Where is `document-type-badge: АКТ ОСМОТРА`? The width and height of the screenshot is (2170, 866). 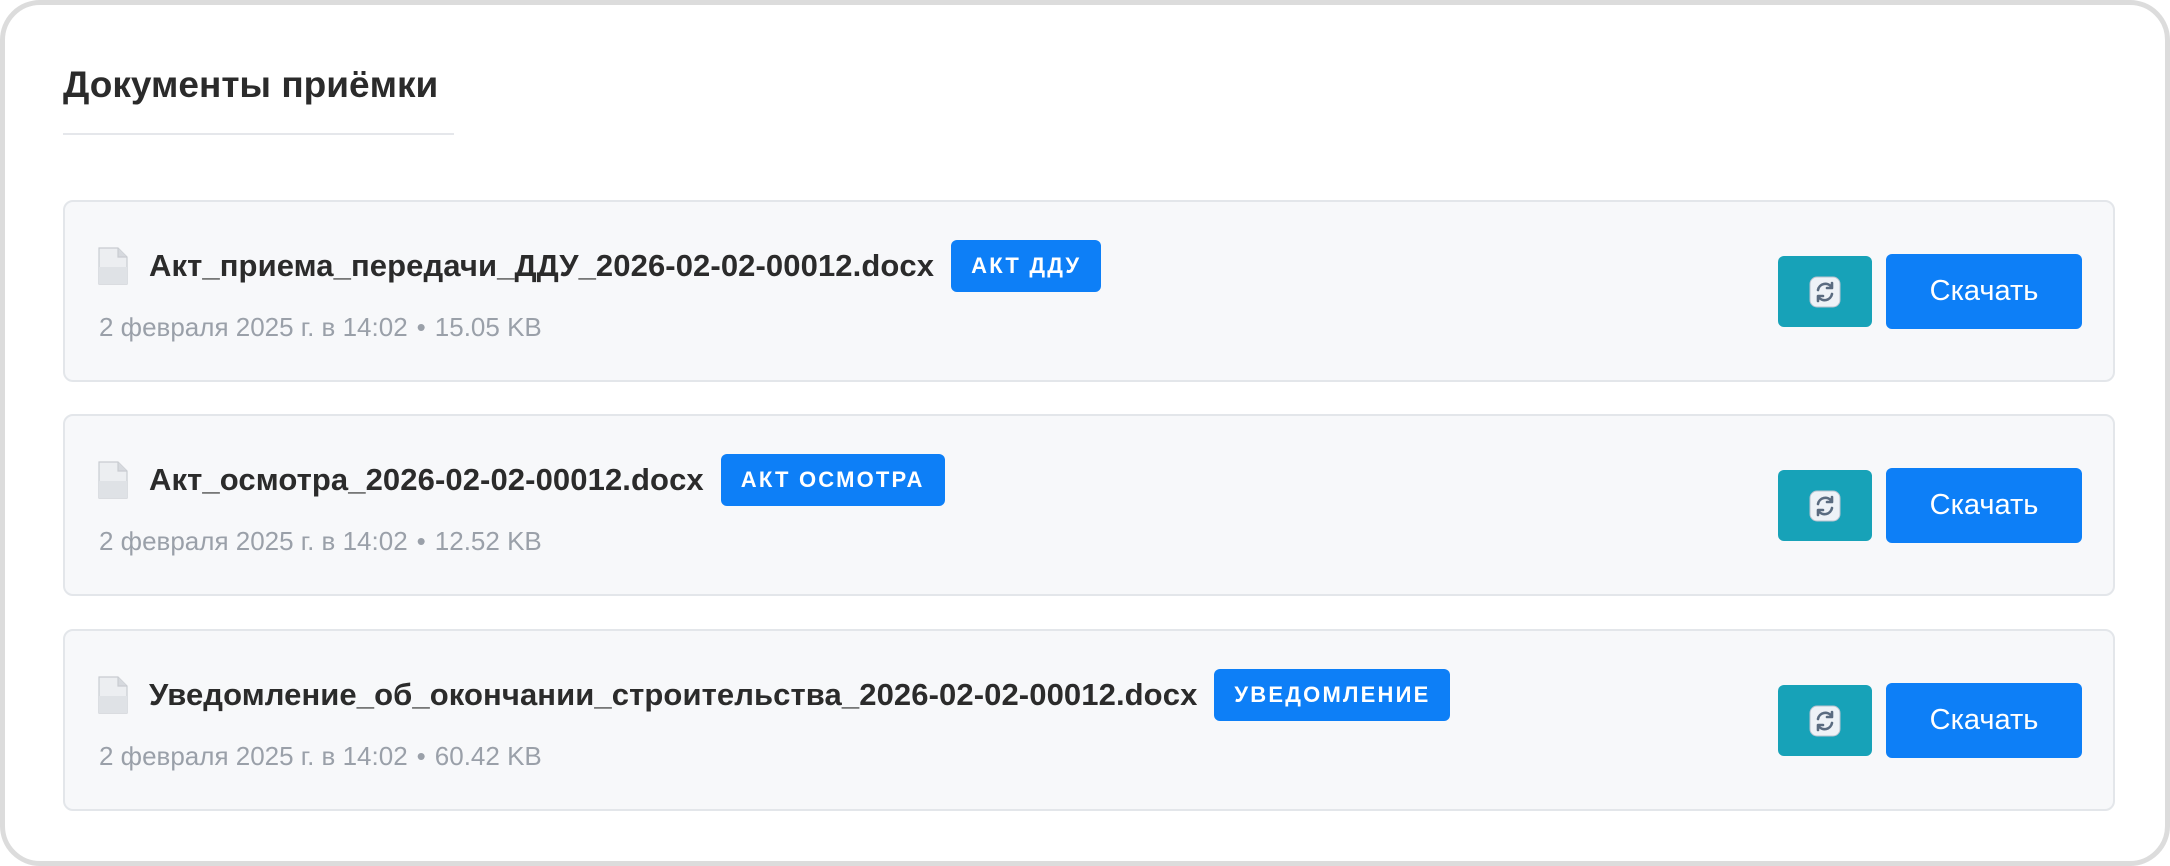
document-type-badge: АКТ ОСМОТРА is located at coordinates (832, 480).